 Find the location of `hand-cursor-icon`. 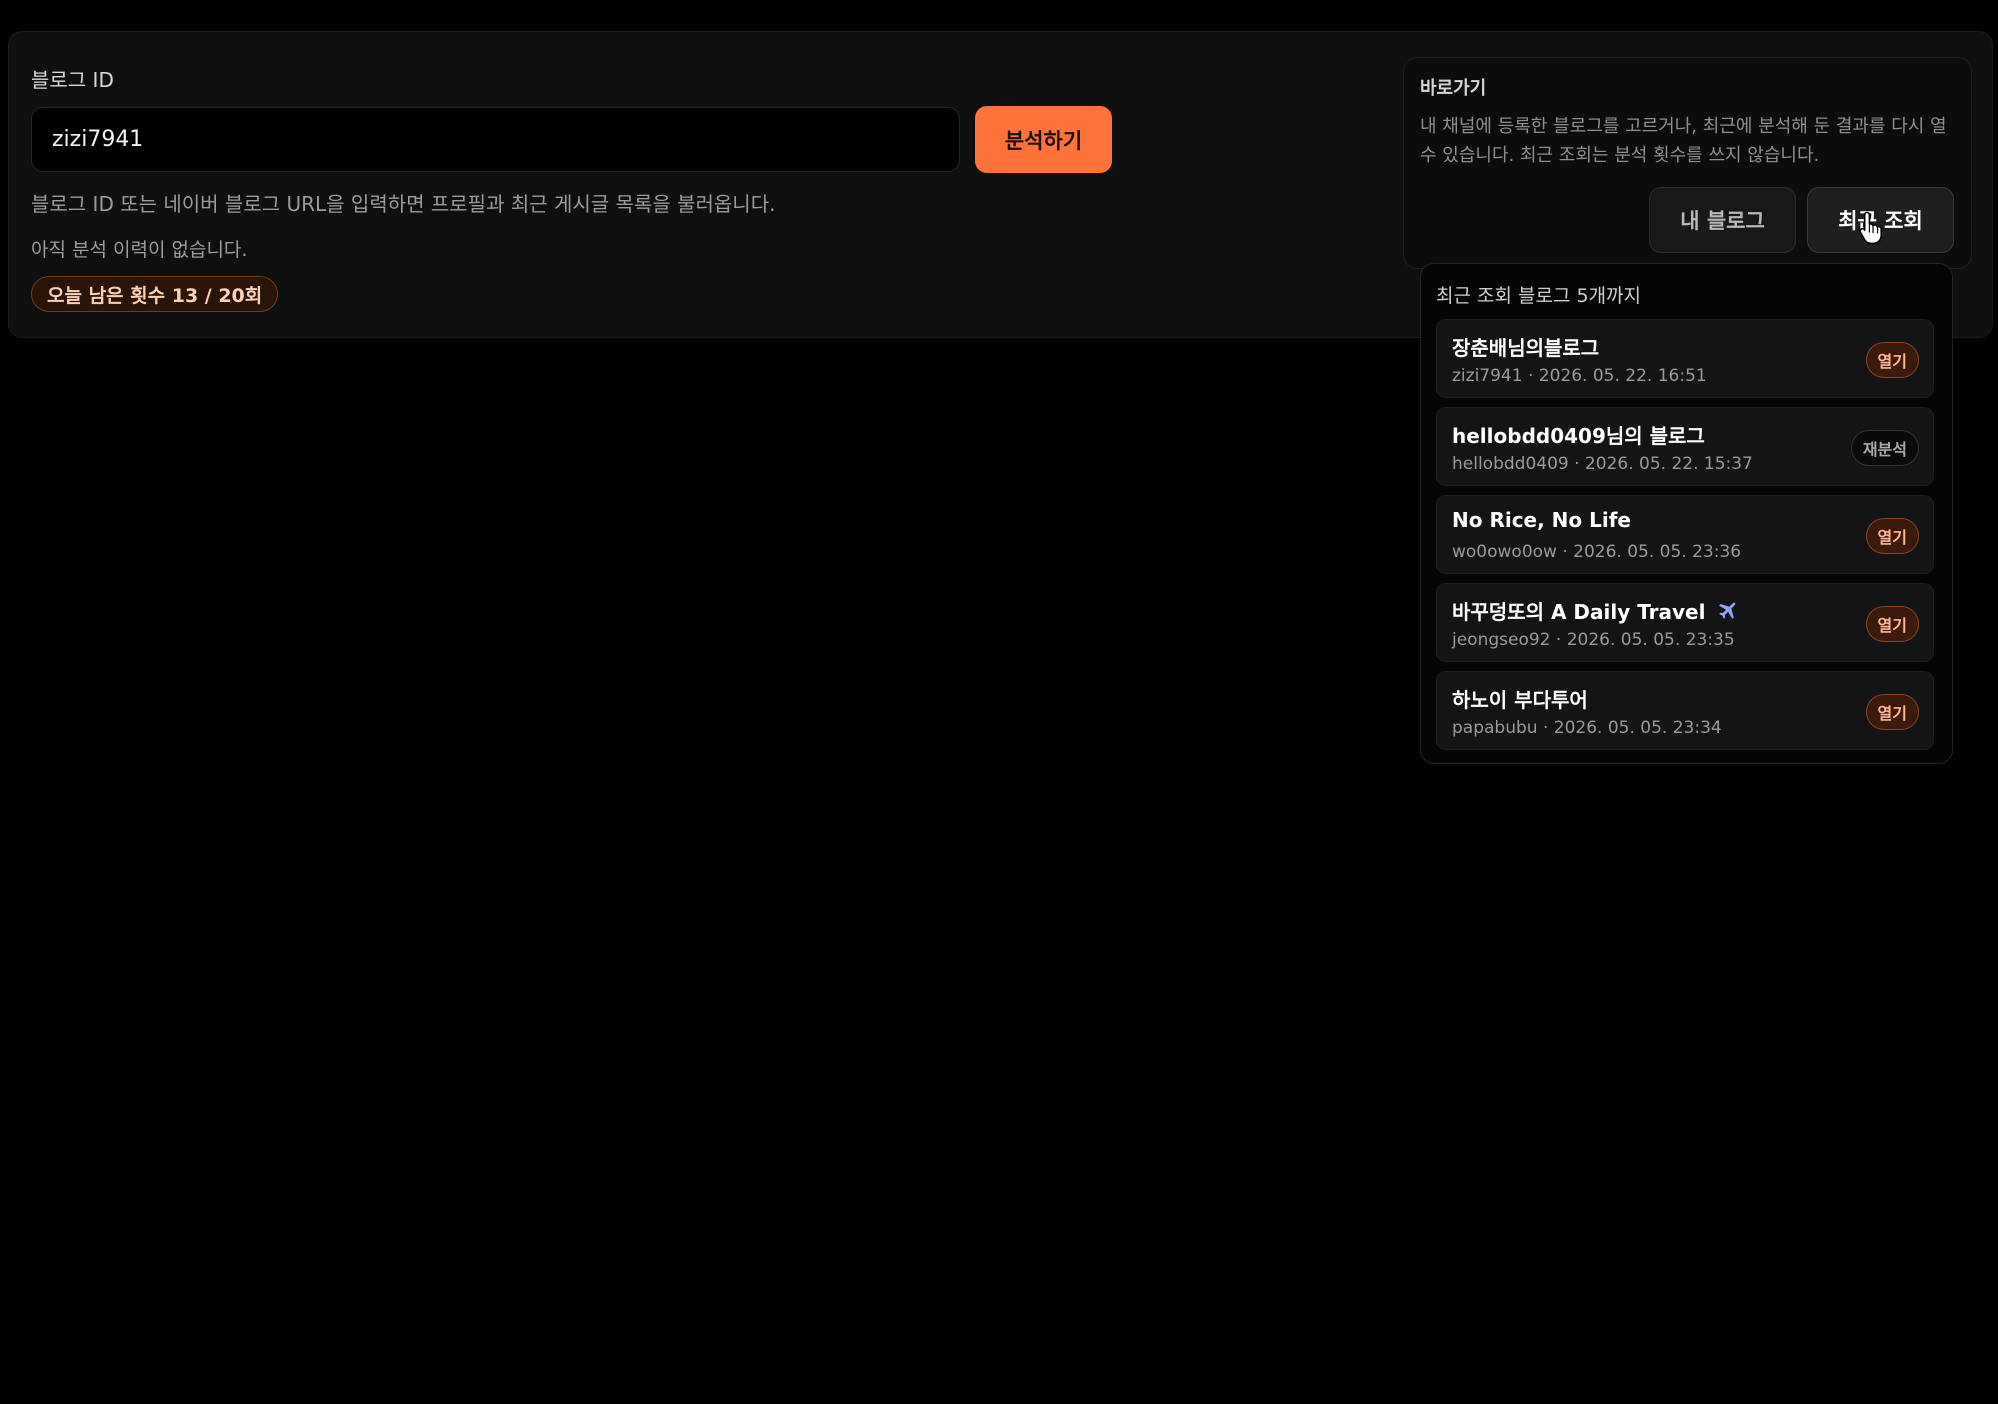

hand-cursor-icon is located at coordinates (1870, 227).